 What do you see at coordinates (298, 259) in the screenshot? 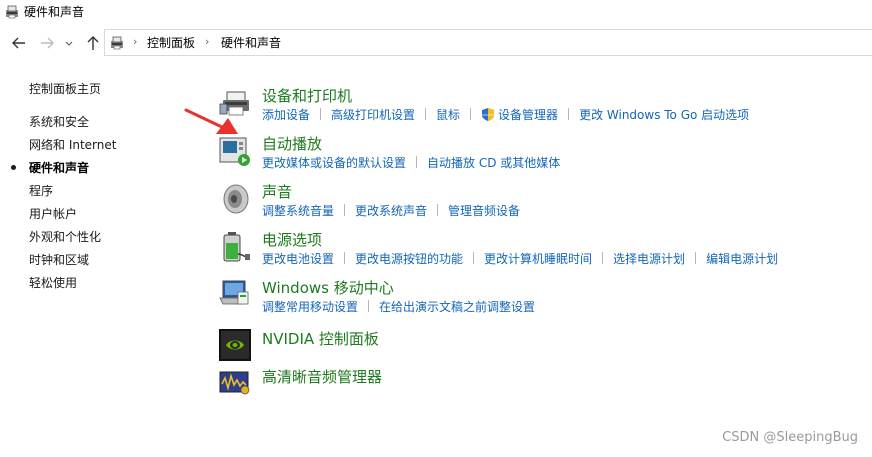
I see `link-battery-settings: 更改电池设置` at bounding box center [298, 259].